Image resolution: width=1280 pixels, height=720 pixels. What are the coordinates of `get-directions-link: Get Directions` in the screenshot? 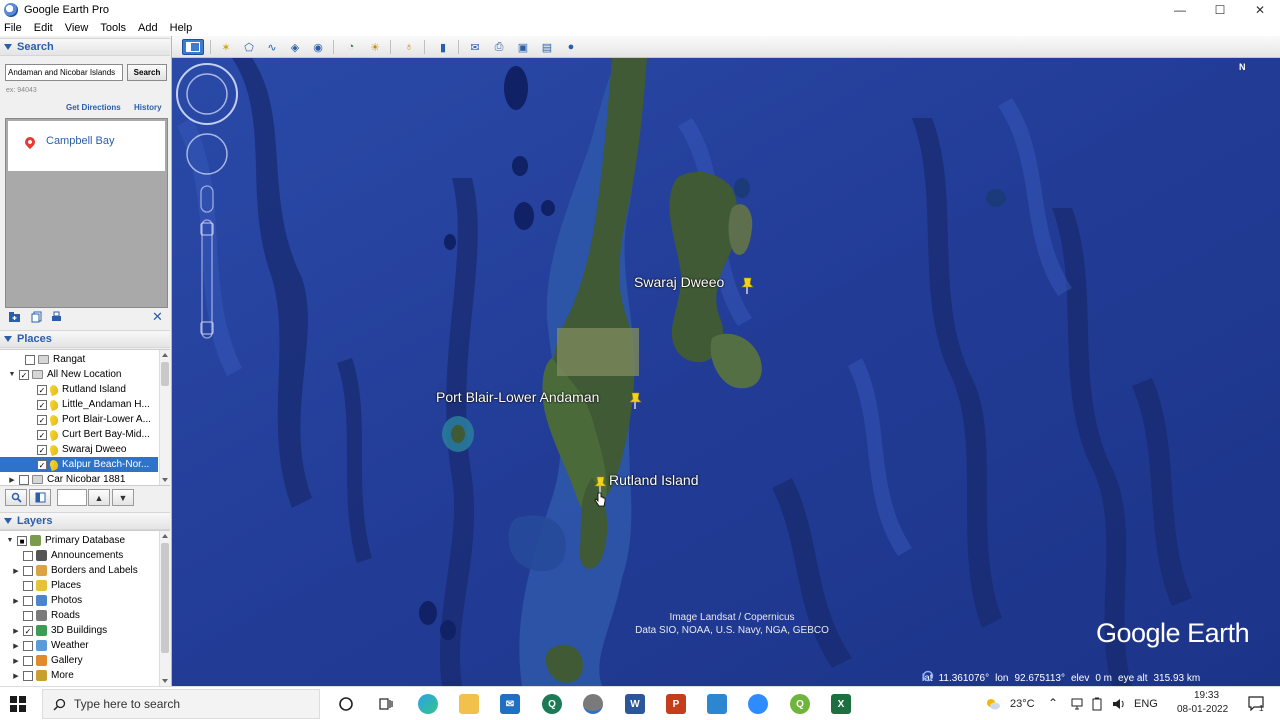 It's located at (93, 107).